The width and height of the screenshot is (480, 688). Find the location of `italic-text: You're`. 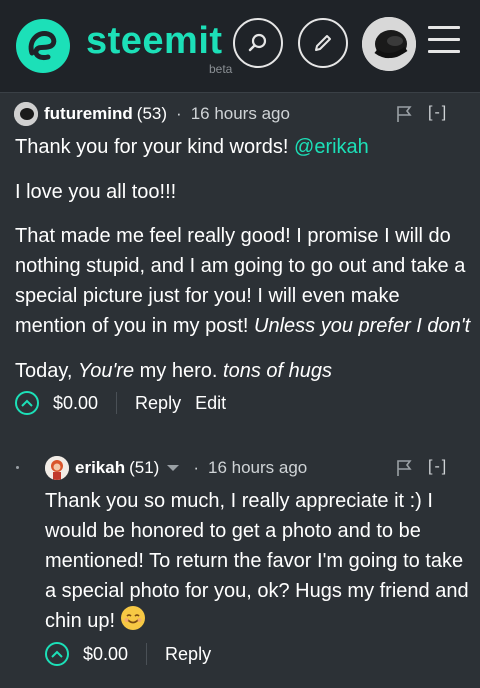

italic-text: You're is located at coordinates (106, 371).